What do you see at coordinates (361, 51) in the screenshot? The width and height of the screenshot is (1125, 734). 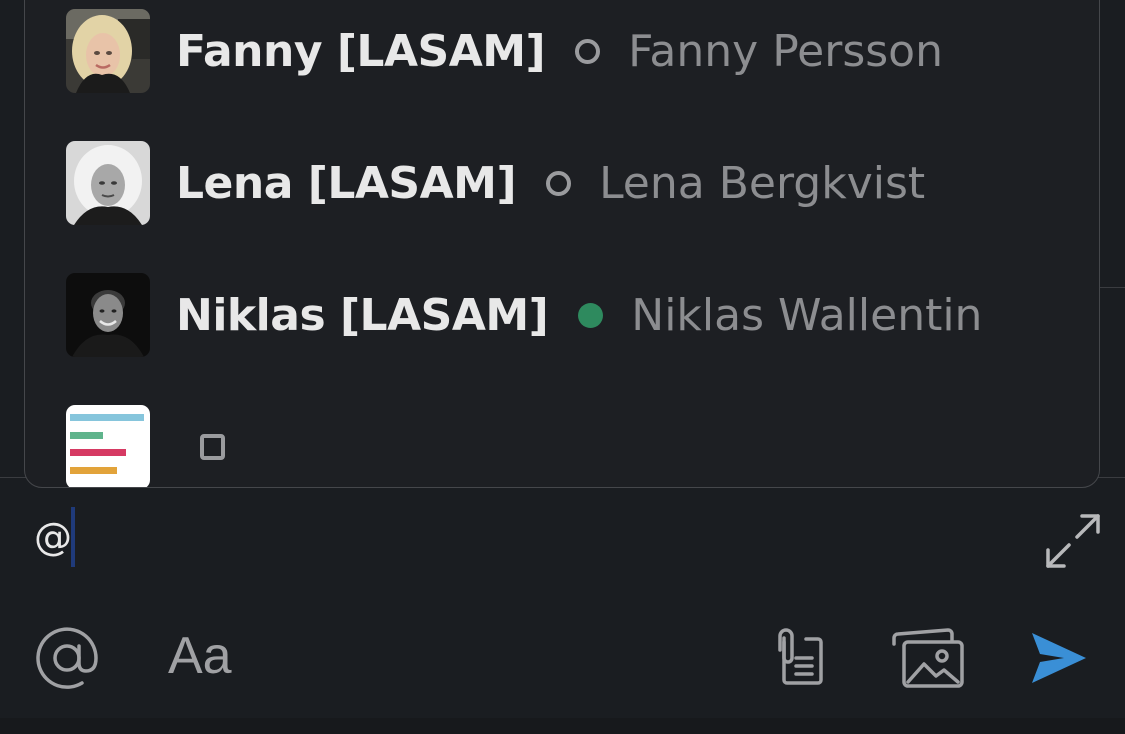 I see `mention-display-name: Fanny [LASAM]` at bounding box center [361, 51].